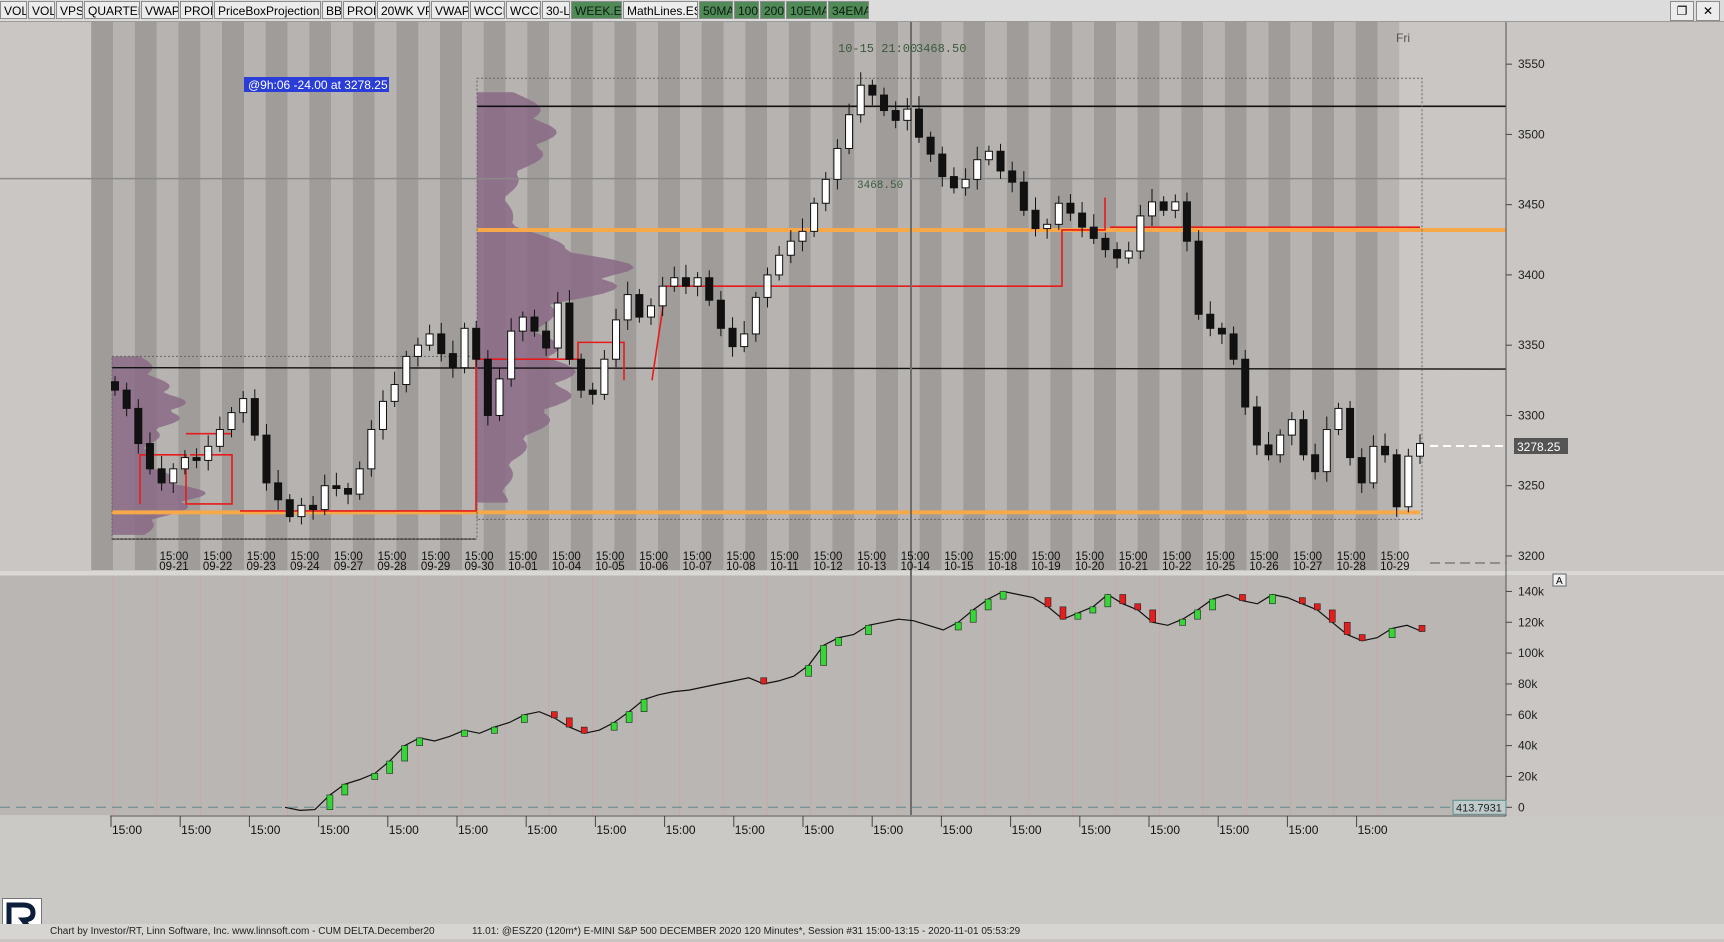 This screenshot has height=942, width=1724. I want to click on toolbar-button-34ema: 34EMA, so click(848, 10).